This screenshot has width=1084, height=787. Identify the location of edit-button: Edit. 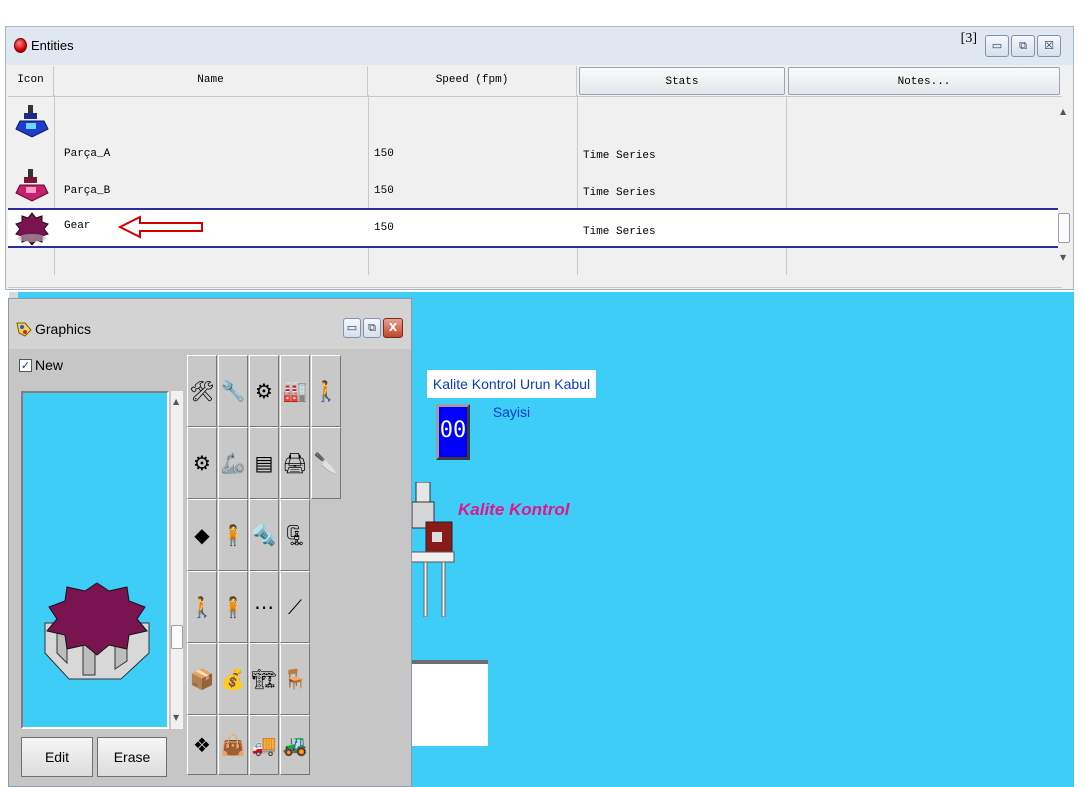
(57, 757).